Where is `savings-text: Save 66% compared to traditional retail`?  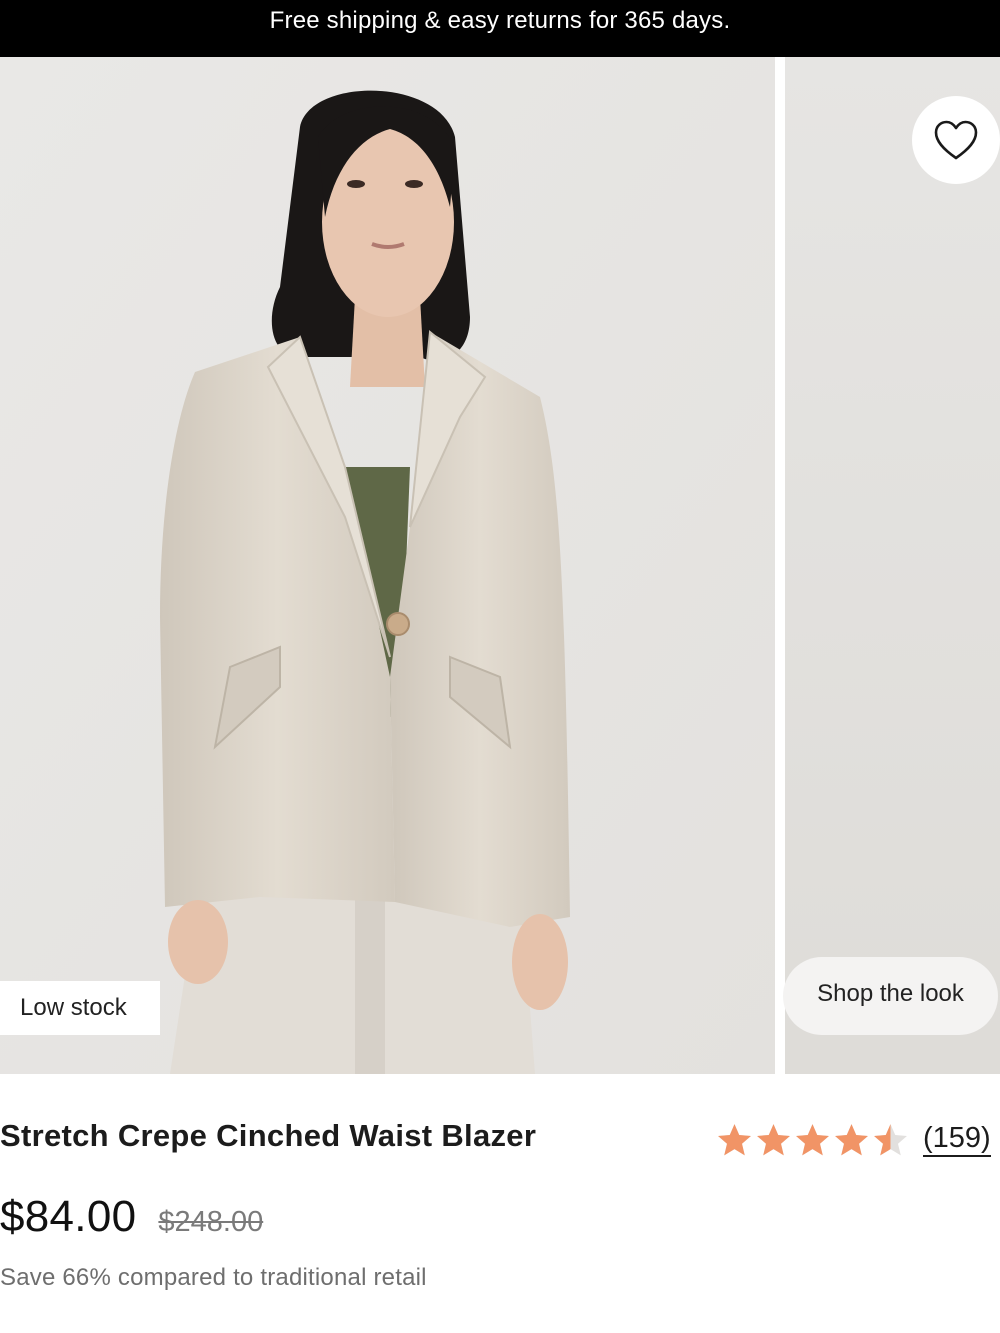 savings-text: Save 66% compared to traditional retail is located at coordinates (213, 1277).